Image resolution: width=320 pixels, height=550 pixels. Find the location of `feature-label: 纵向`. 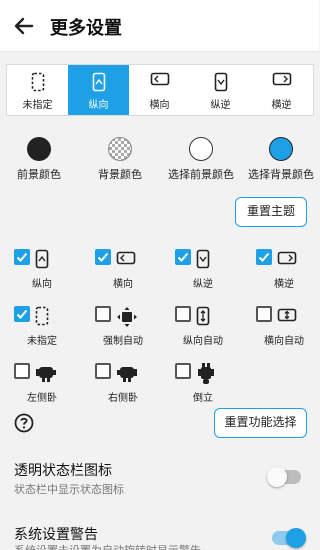

feature-label: 纵向 is located at coordinates (42, 284).